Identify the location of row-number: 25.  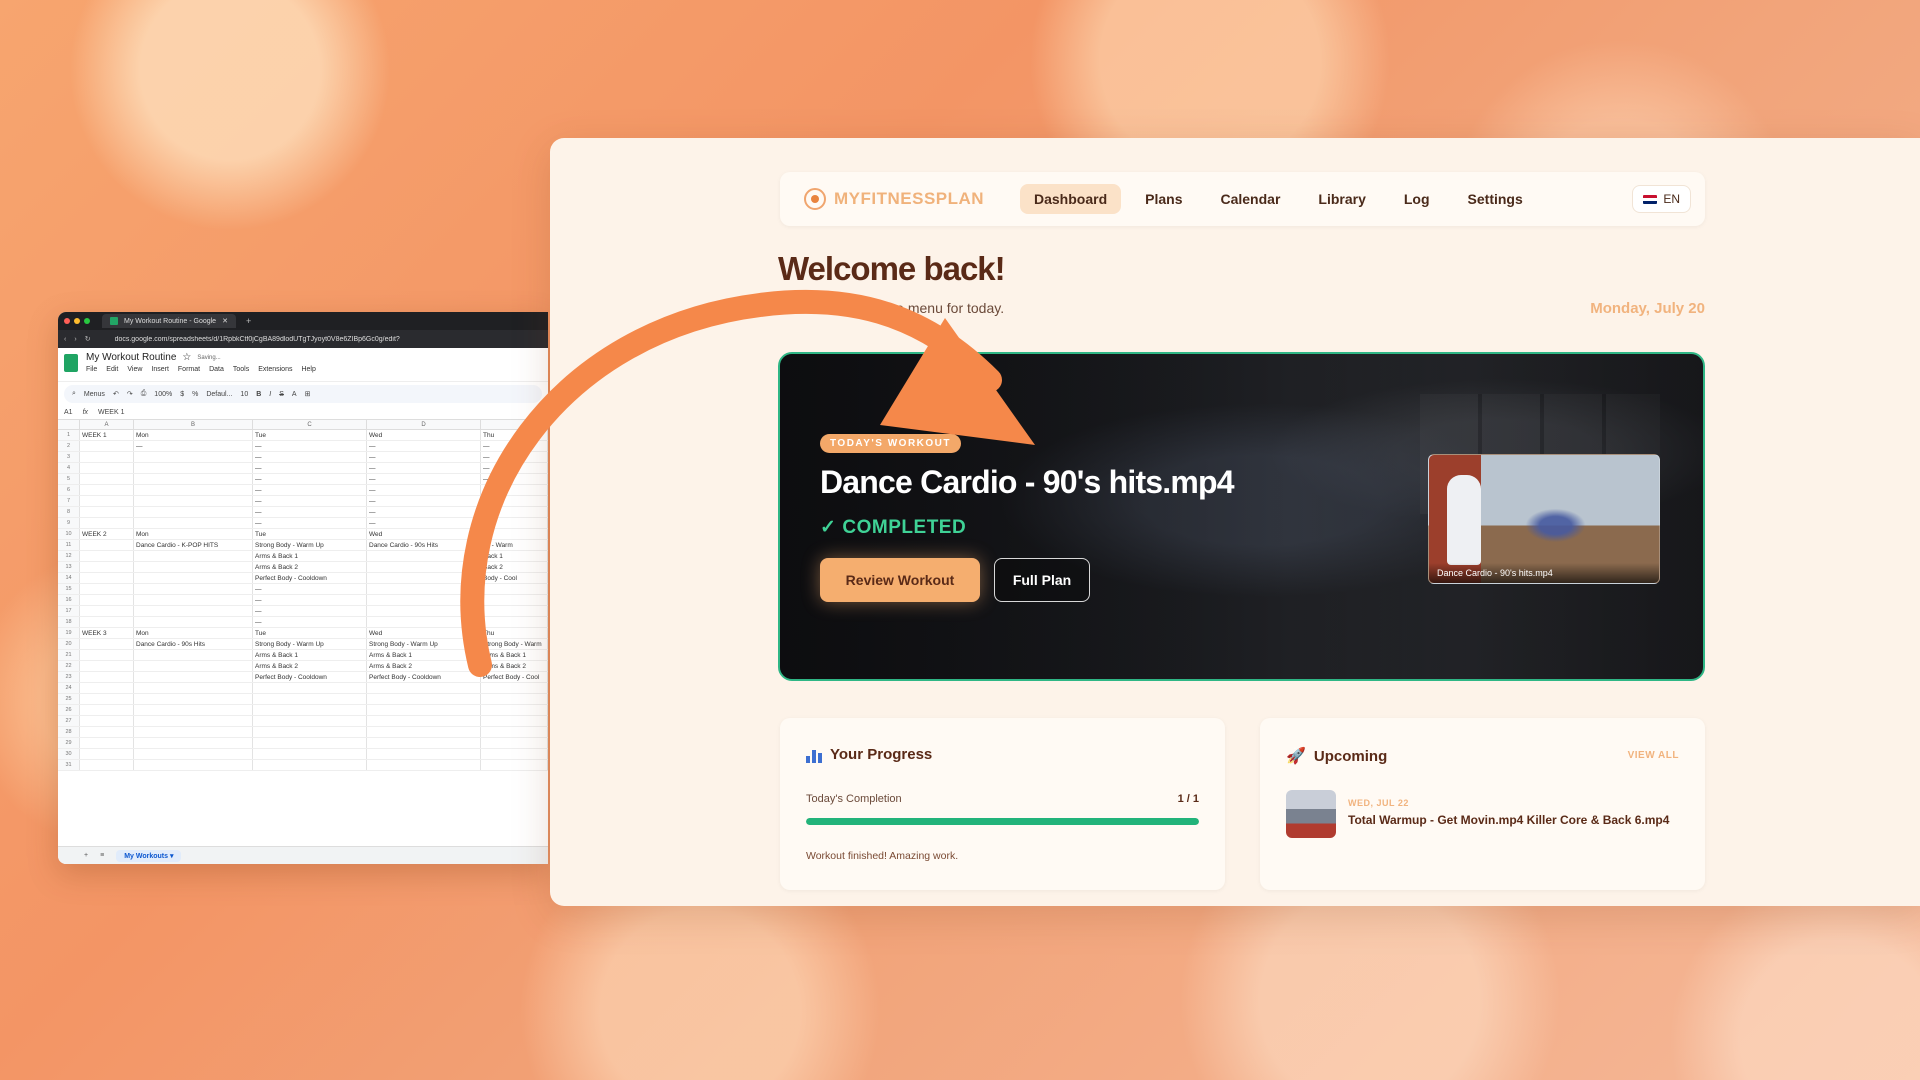
(69, 699).